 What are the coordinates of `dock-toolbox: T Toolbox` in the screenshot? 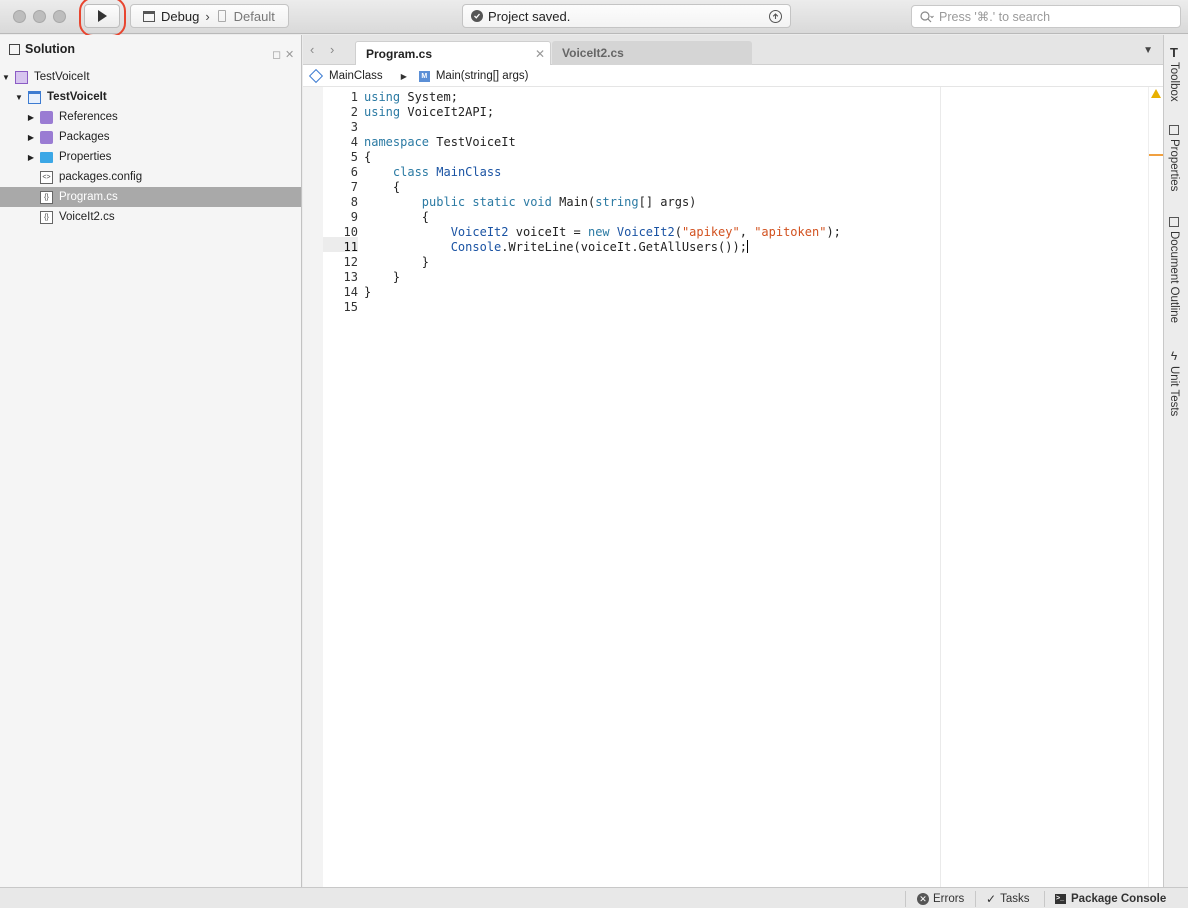 It's located at (1174, 73).